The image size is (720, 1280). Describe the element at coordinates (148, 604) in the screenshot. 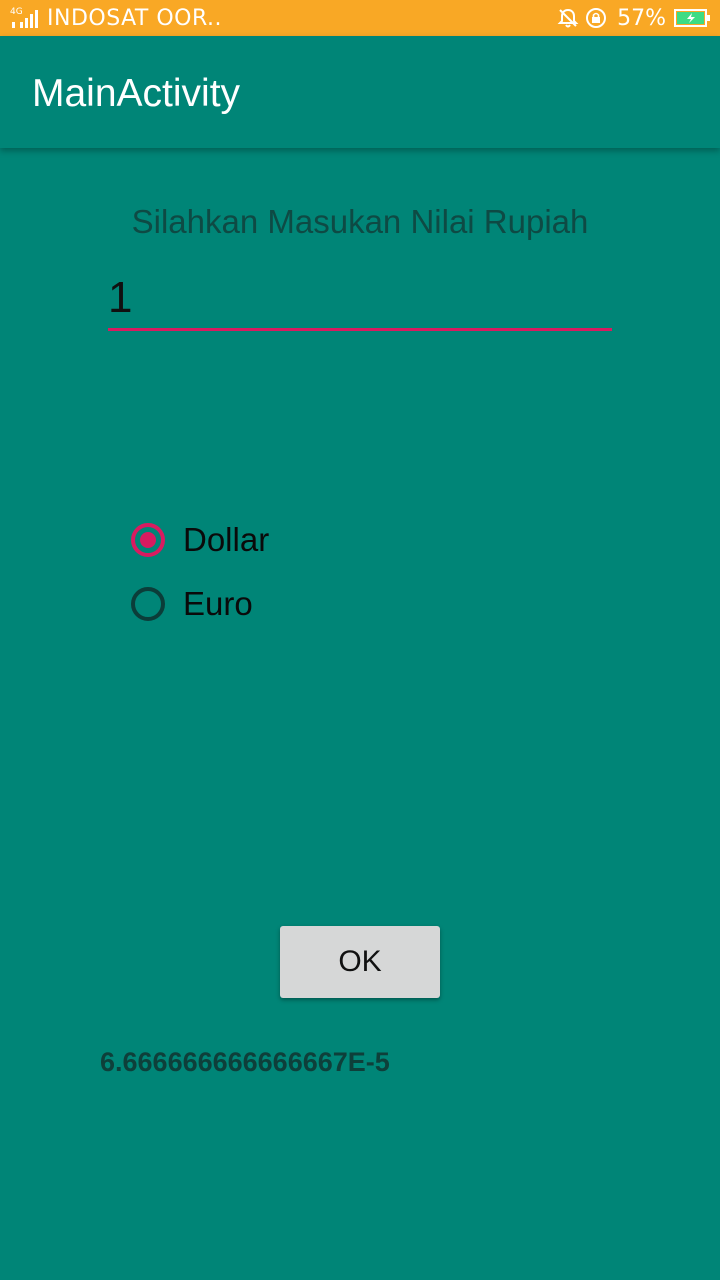

I see `radio-unchecked-icon` at that location.